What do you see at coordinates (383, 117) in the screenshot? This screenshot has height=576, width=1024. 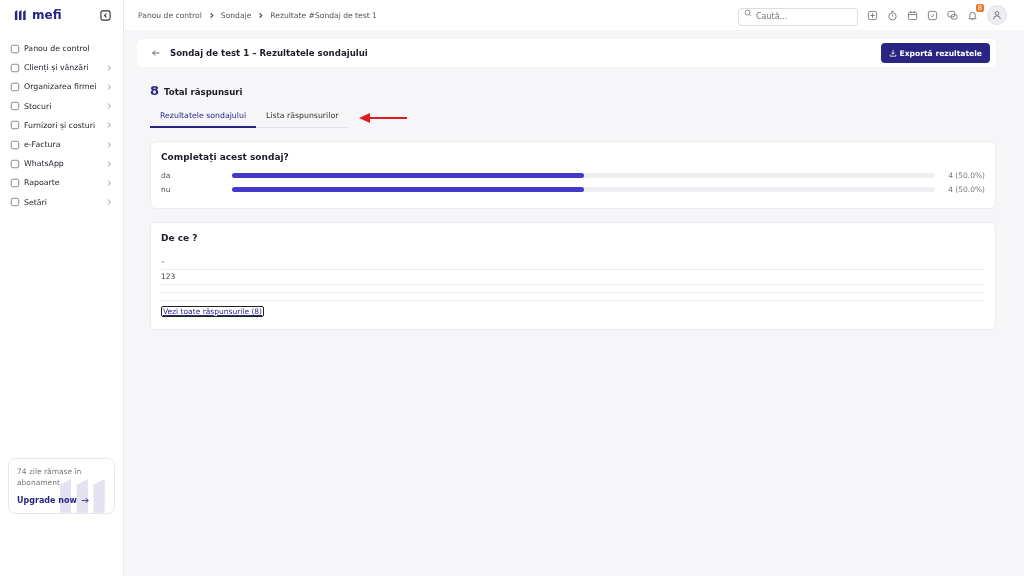 I see `annotation-arrow` at bounding box center [383, 117].